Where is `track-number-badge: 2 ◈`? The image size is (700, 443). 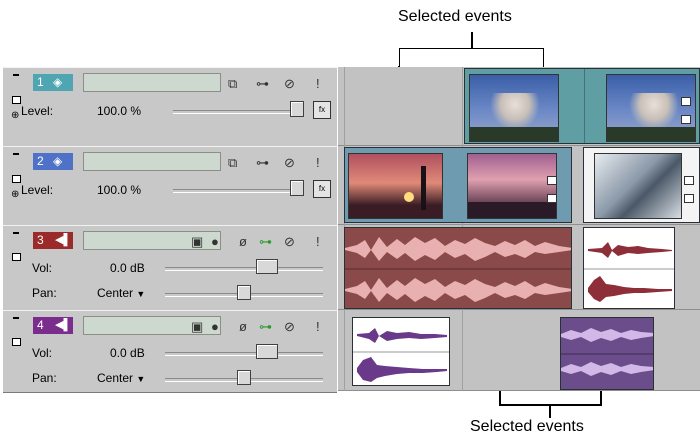 track-number-badge: 2 ◈ is located at coordinates (53, 161).